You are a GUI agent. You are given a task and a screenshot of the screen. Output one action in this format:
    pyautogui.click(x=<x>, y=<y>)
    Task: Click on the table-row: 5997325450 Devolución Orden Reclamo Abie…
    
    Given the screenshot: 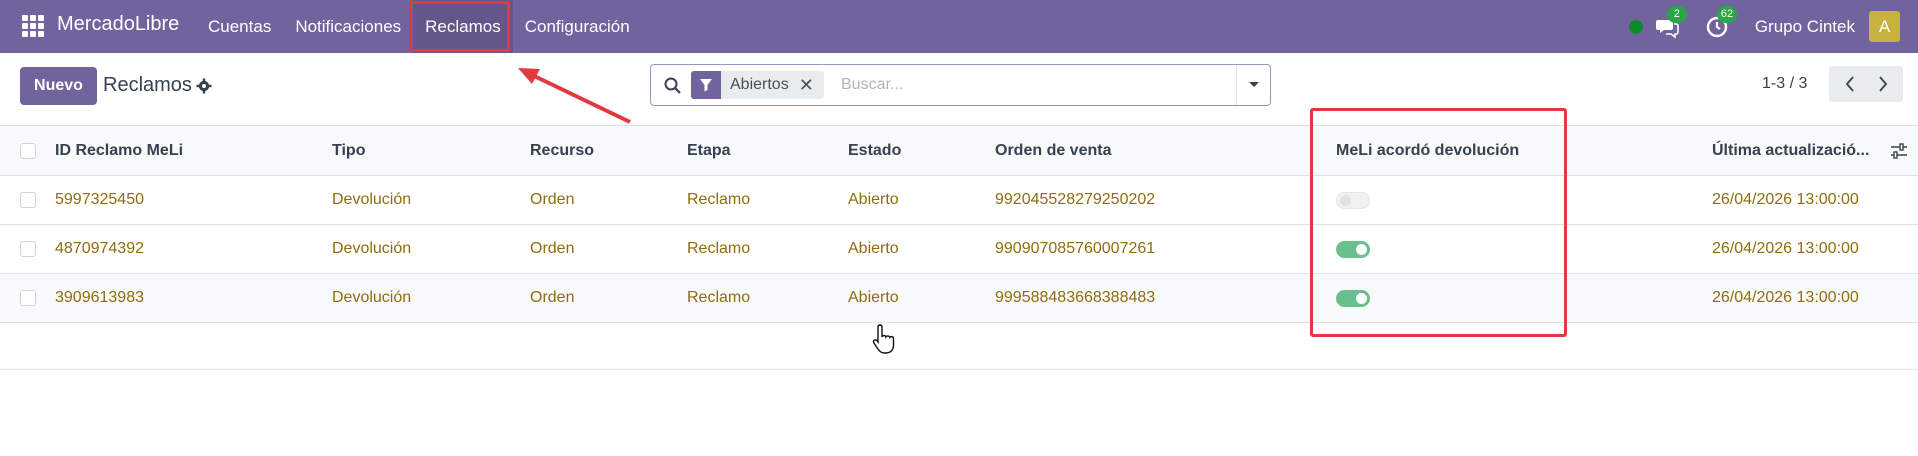 What is the action you would take?
    pyautogui.click(x=959, y=200)
    